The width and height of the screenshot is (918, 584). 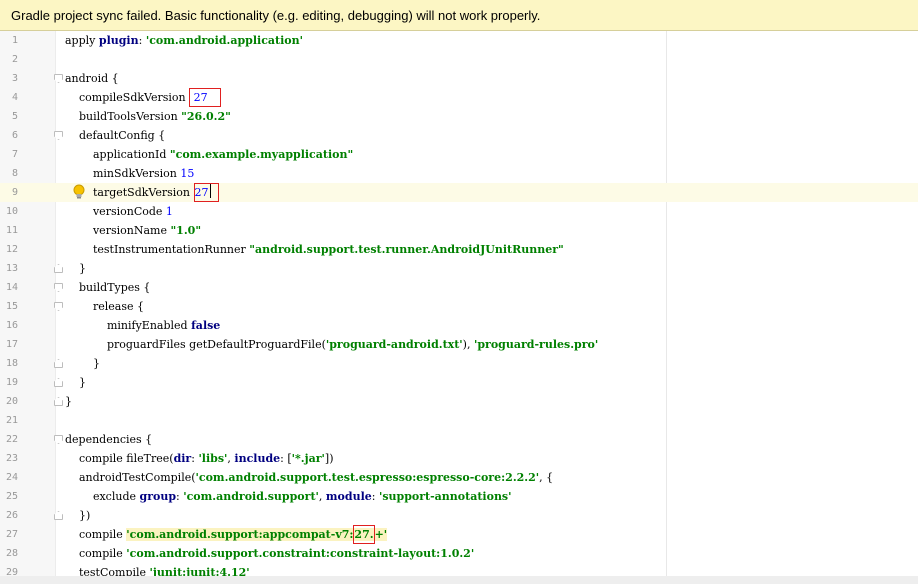 I want to click on code-line: 11 versionName "1.0", so click(x=459, y=230).